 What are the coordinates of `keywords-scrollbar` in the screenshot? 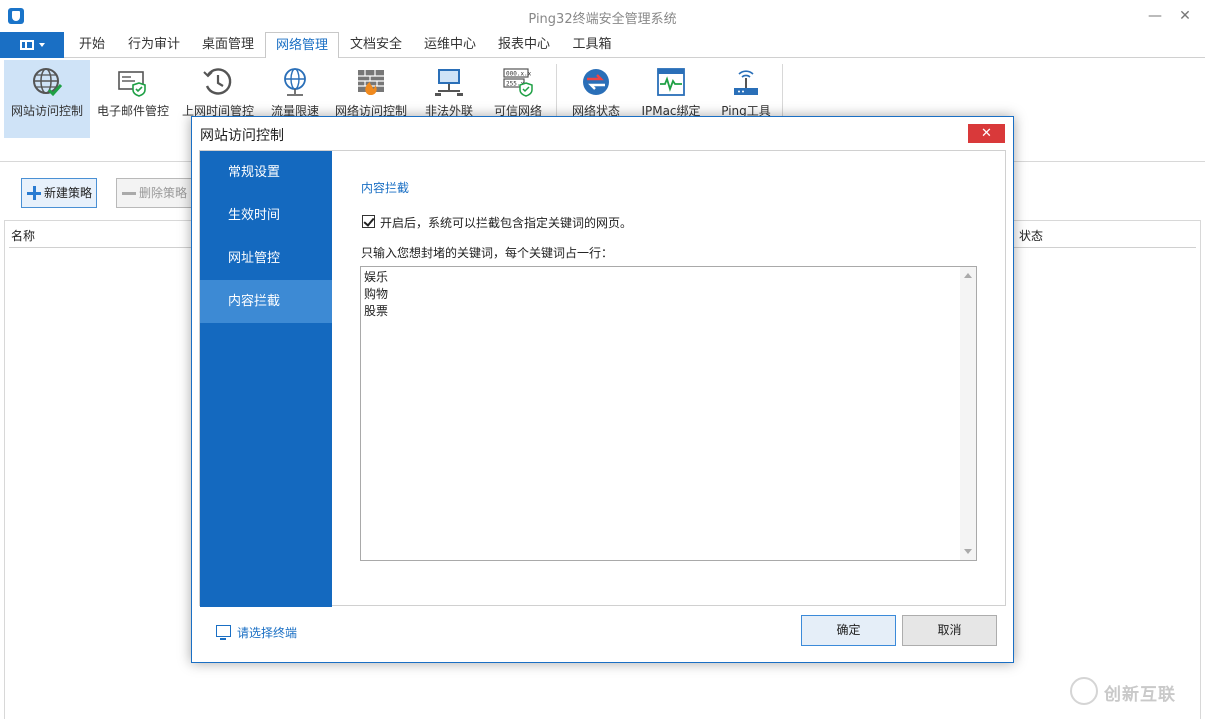 It's located at (968, 413).